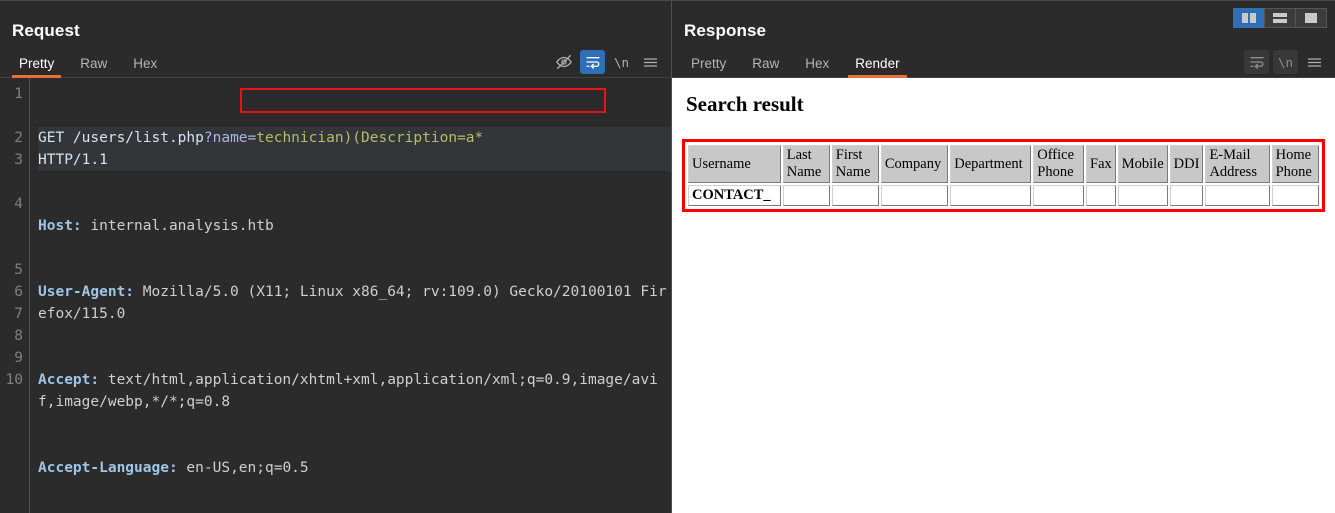  I want to click on tab-request-pretty: Pretty, so click(36, 66).